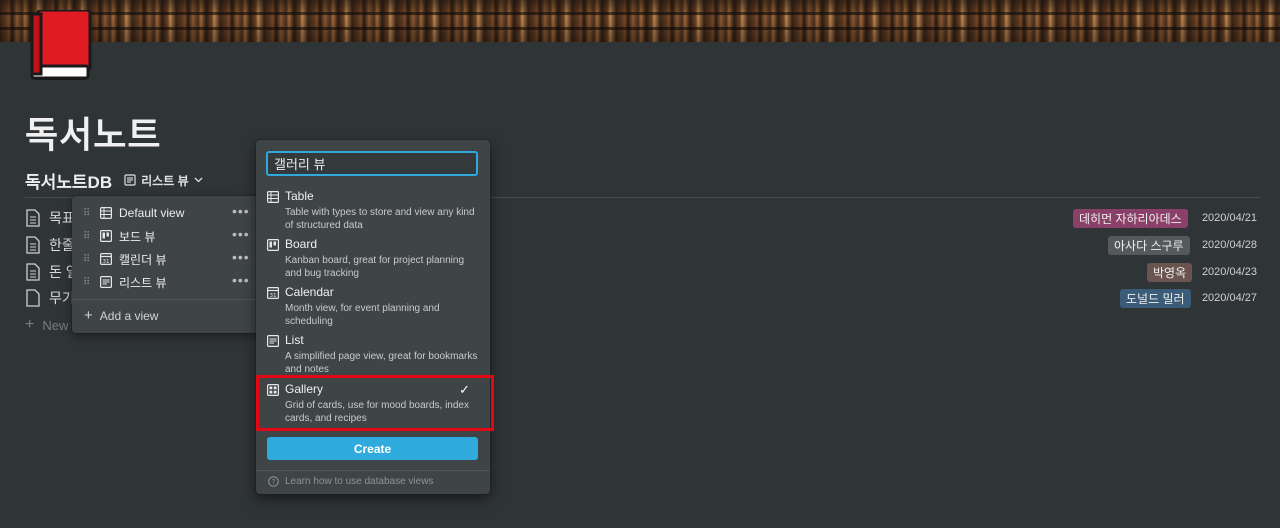 The height and width of the screenshot is (528, 1280). What do you see at coordinates (137, 236) in the screenshot?
I see `view-item-label: 보드 뷰` at bounding box center [137, 236].